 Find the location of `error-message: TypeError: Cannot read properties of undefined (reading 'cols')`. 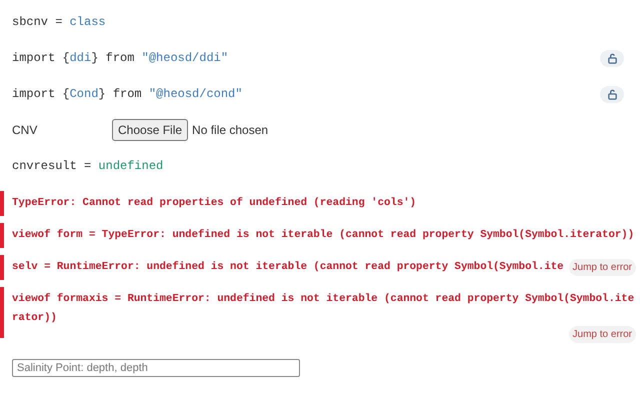

error-message: TypeError: Cannot read properties of undefined (reading 'cols') is located at coordinates (214, 203).